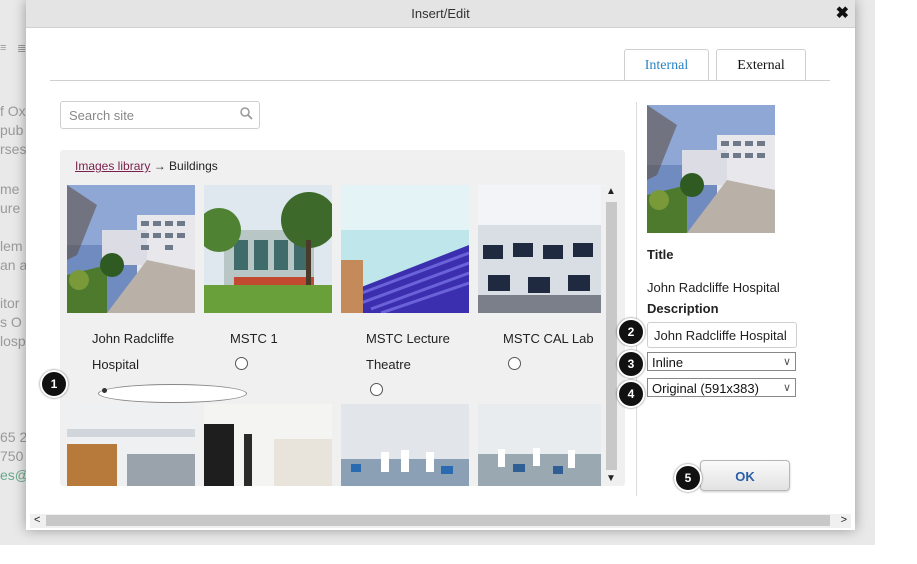 This screenshot has width=917, height=564. I want to click on dialog-titlebar: Insert/Edit ✖, so click(440, 14).